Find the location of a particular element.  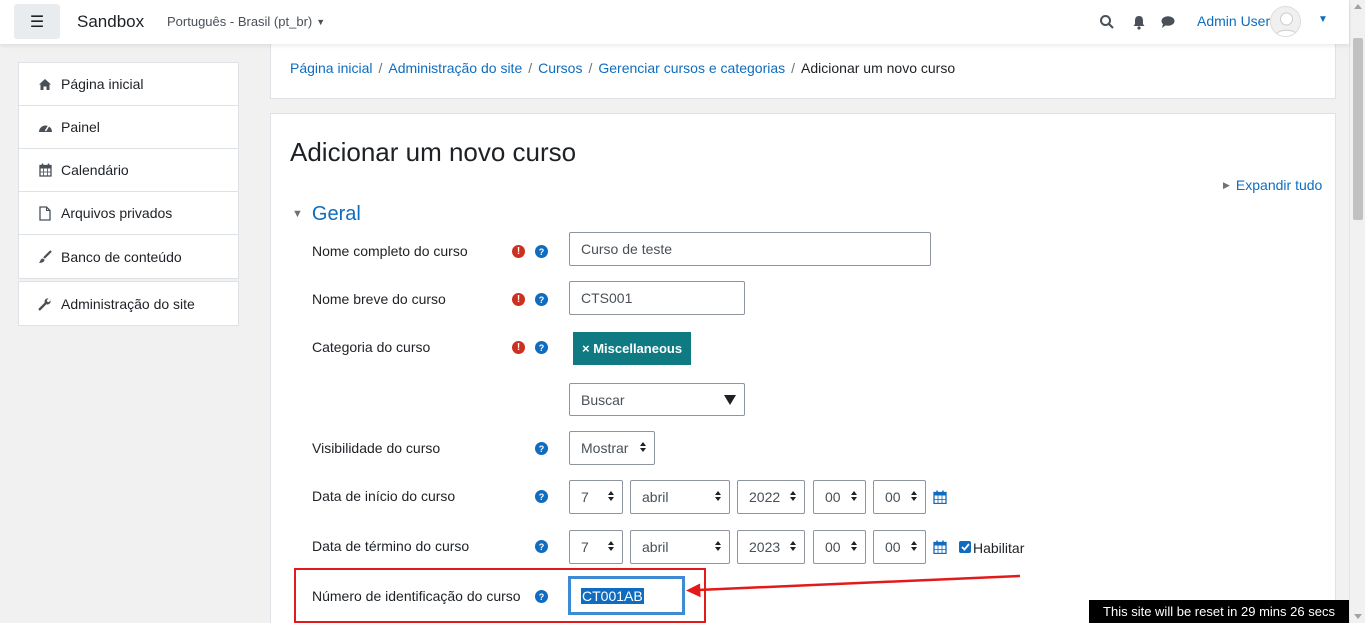

startdate-month-value: abril is located at coordinates (655, 497).